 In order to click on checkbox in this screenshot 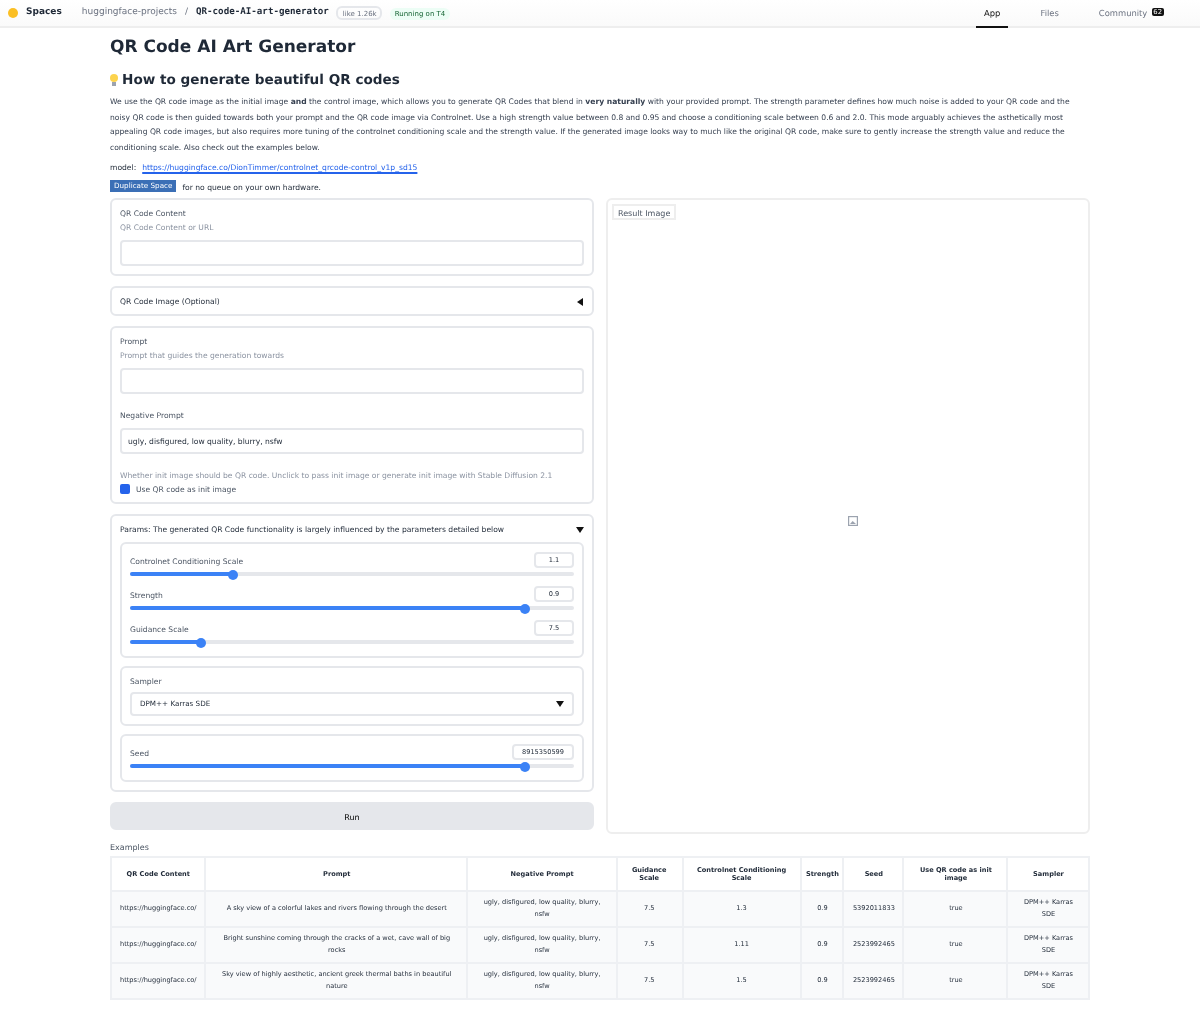, I will do `click(125, 489)`.